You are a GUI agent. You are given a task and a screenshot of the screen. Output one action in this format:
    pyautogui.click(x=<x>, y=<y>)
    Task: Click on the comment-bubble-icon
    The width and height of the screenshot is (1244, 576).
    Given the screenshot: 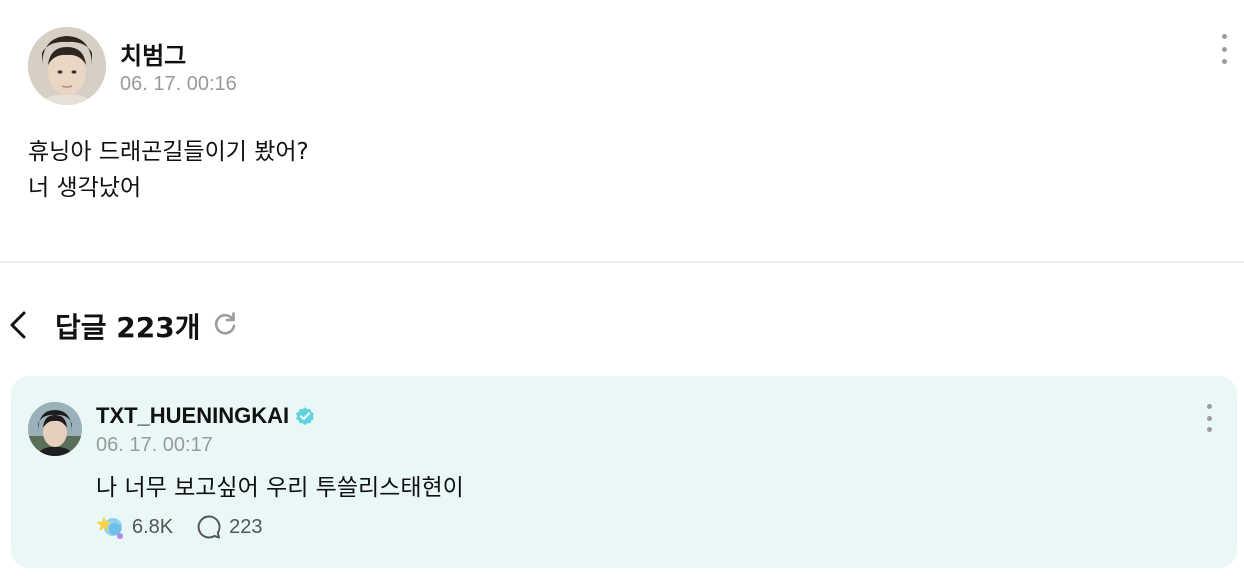 What is the action you would take?
    pyautogui.click(x=209, y=527)
    